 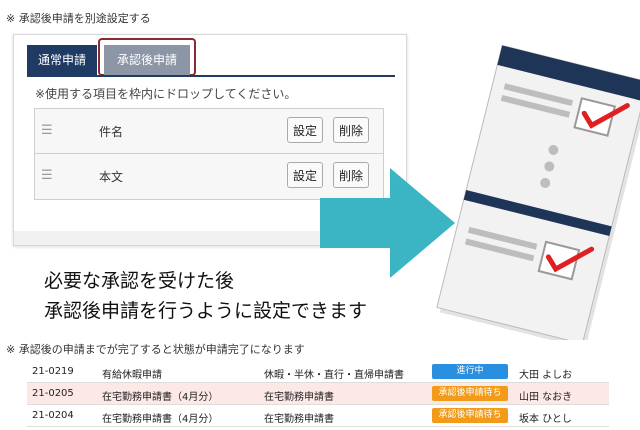 I want to click on cell-id: 21-0219, so click(x=53, y=371).